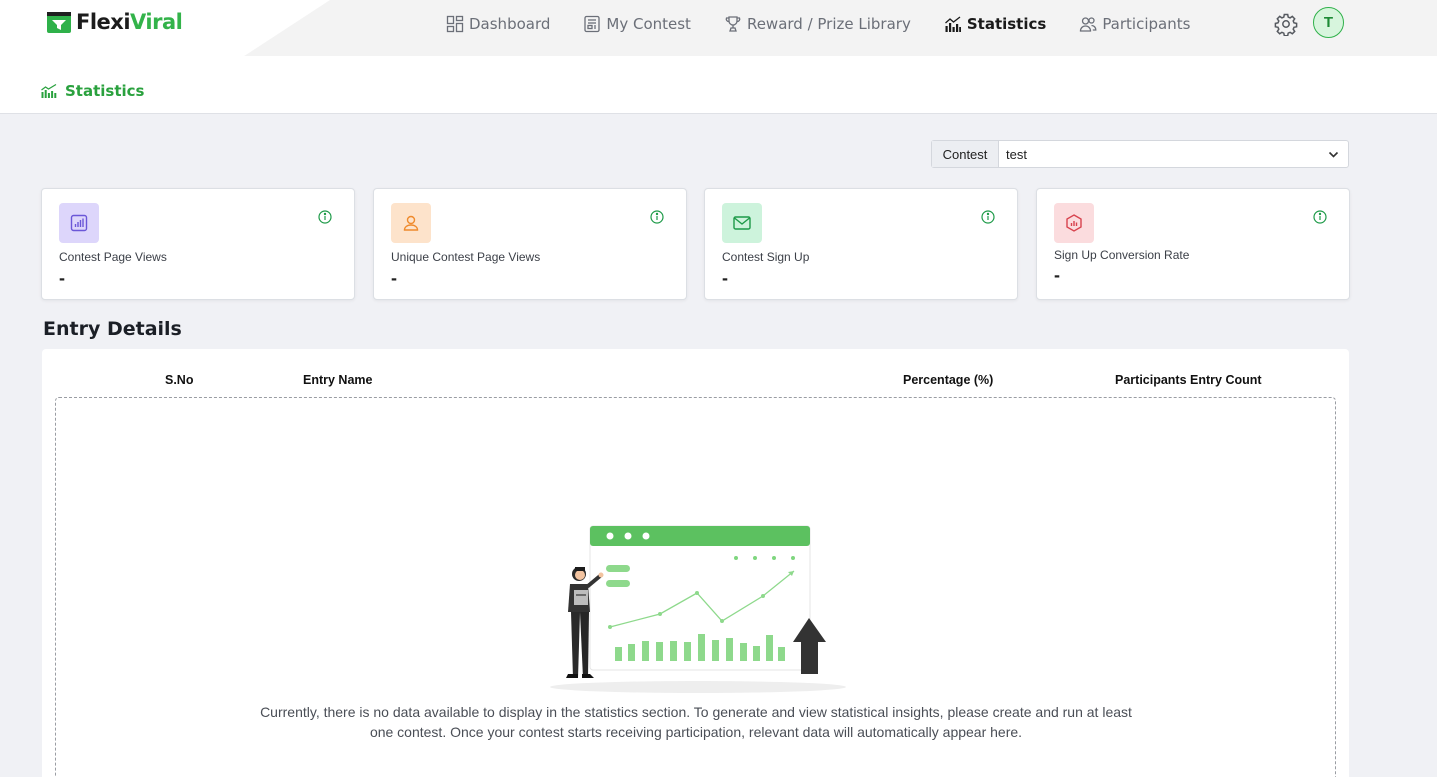 The height and width of the screenshot is (777, 1437). I want to click on nav-dashboard: Dashboard, so click(498, 24).